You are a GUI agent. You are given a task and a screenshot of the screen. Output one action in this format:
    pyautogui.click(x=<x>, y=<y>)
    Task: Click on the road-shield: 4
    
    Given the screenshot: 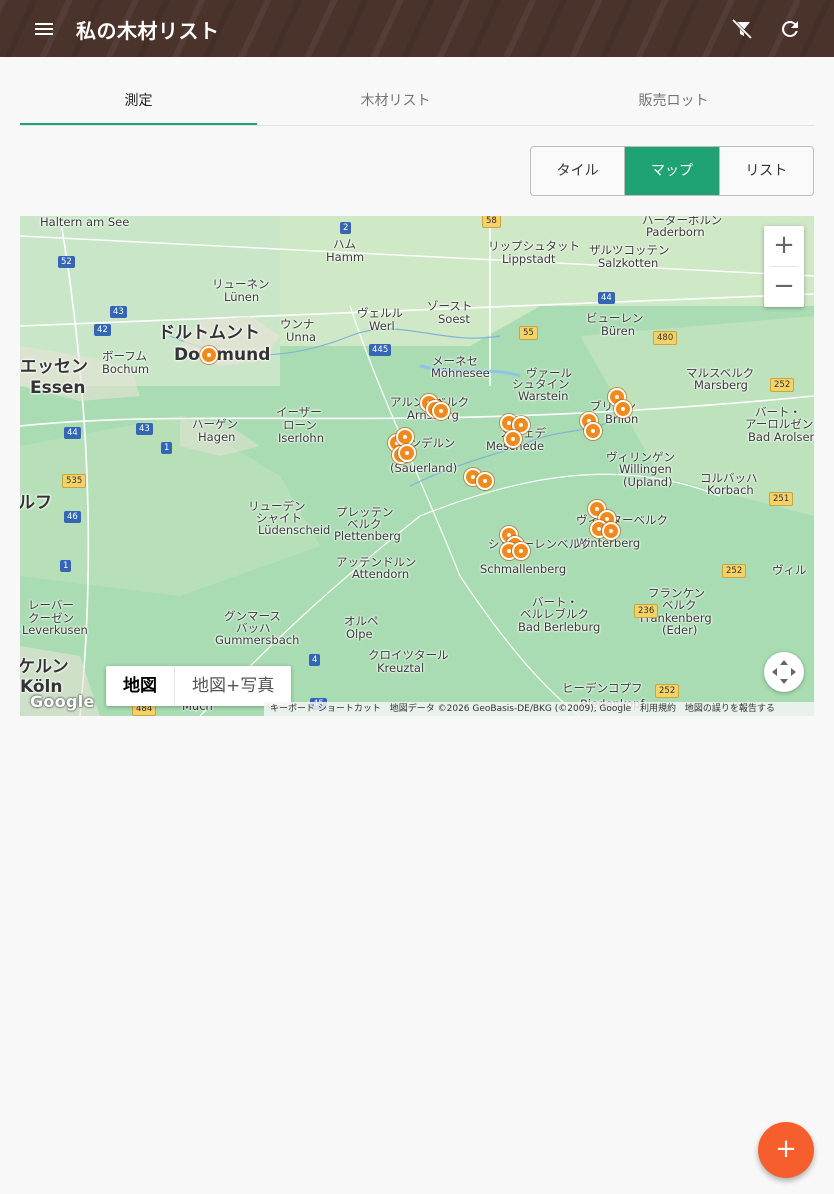 What is the action you would take?
    pyautogui.click(x=315, y=660)
    